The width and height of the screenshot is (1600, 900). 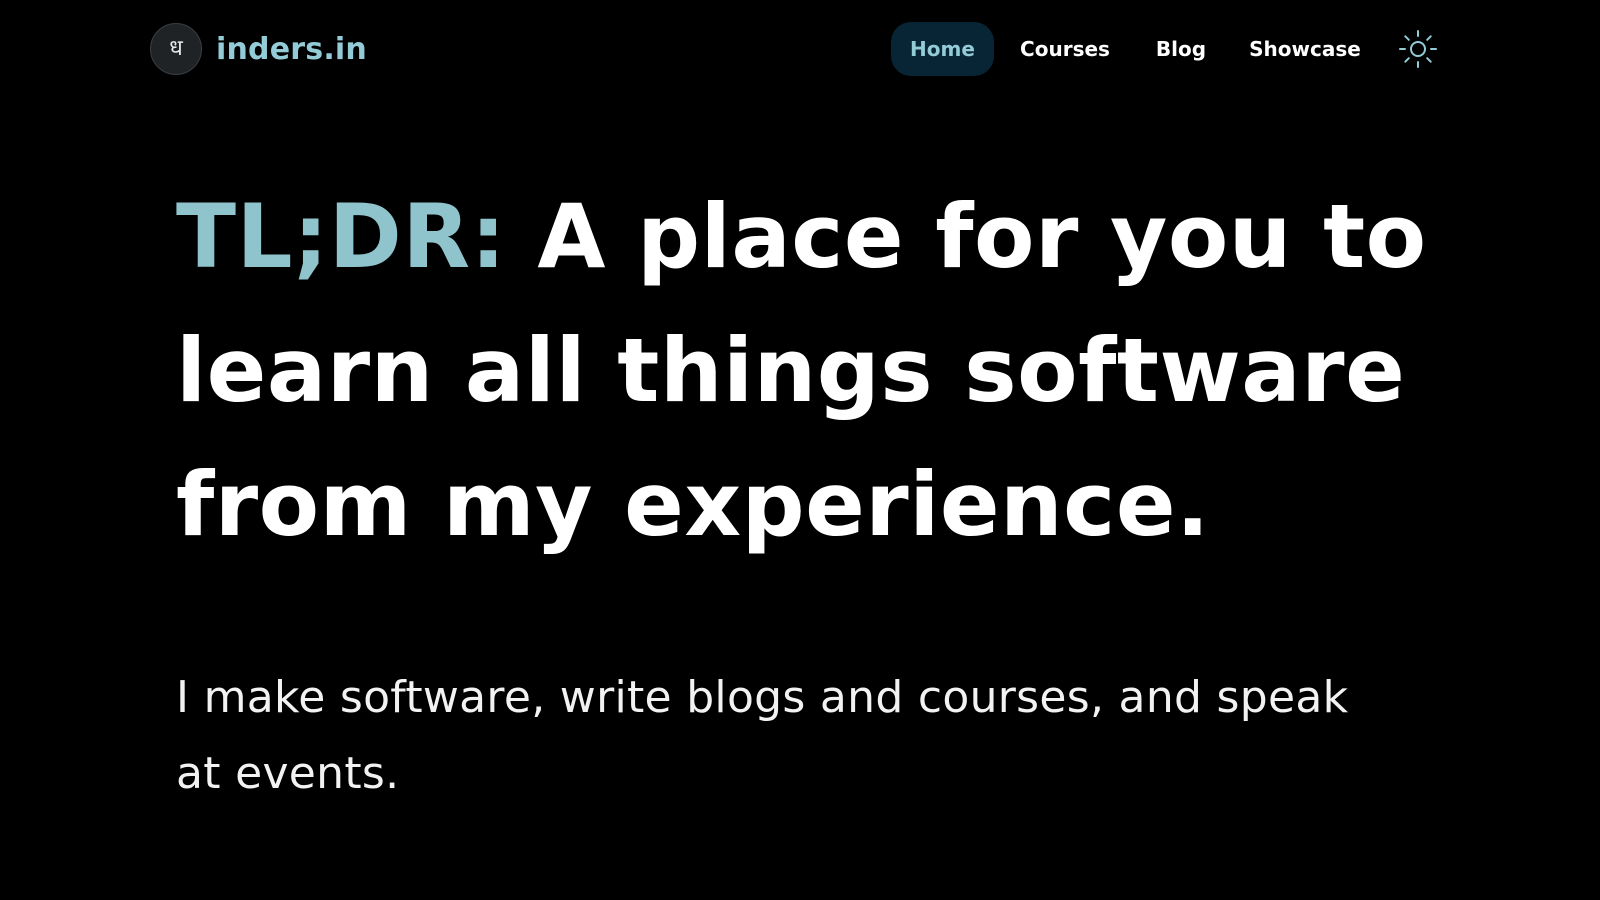 What do you see at coordinates (942, 49) in the screenshot?
I see `nav-home: Home` at bounding box center [942, 49].